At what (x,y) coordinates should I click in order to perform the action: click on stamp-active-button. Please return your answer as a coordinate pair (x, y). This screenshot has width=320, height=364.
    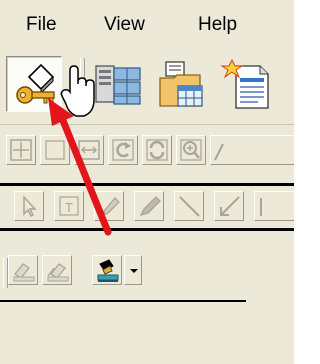
    Looking at the image, I should click on (107, 270).